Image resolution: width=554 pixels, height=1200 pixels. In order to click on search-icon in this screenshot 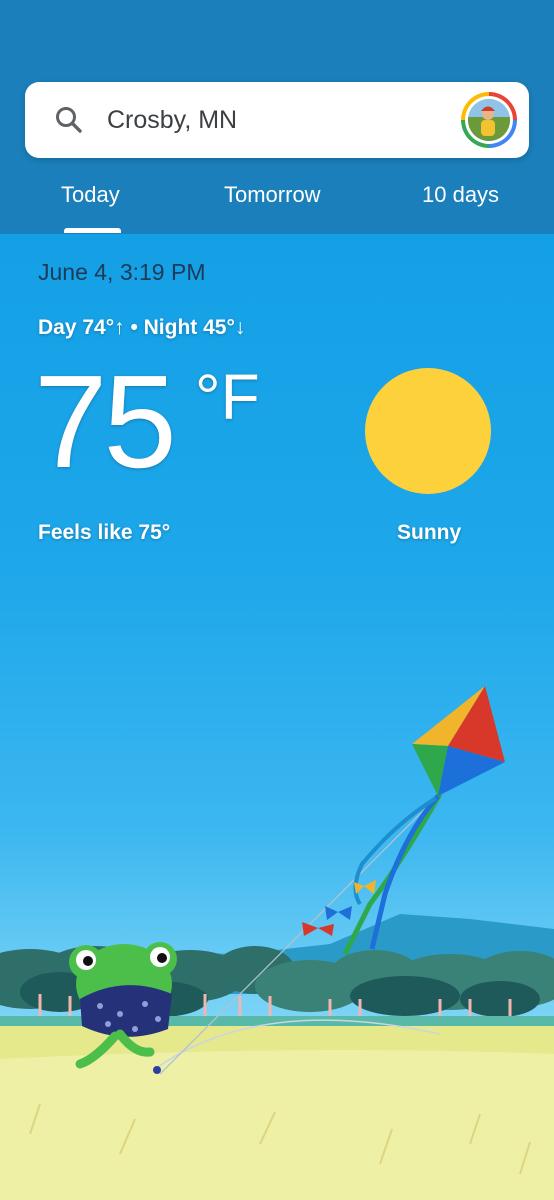, I will do `click(69, 120)`.